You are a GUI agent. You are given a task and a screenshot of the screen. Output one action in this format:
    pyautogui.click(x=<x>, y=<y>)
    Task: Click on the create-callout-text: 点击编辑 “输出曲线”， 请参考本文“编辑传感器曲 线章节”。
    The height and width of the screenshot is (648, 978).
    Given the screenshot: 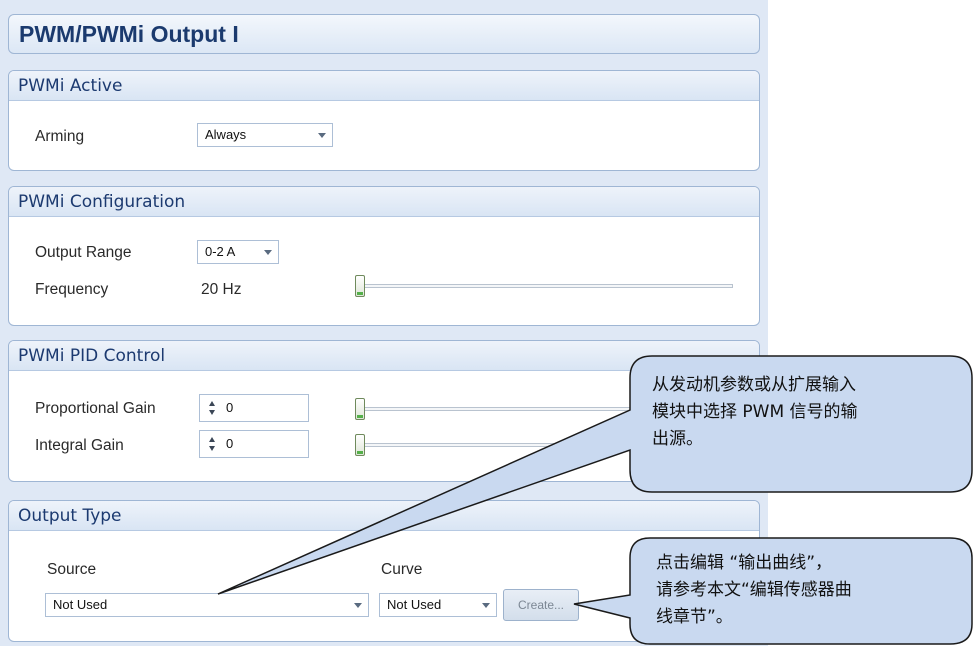 What is the action you would take?
    pyautogui.click(x=754, y=590)
    